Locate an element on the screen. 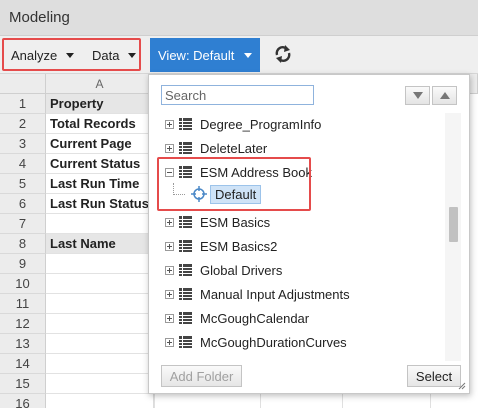 The image size is (478, 408). sheet-cell: Property is located at coordinates (100, 104).